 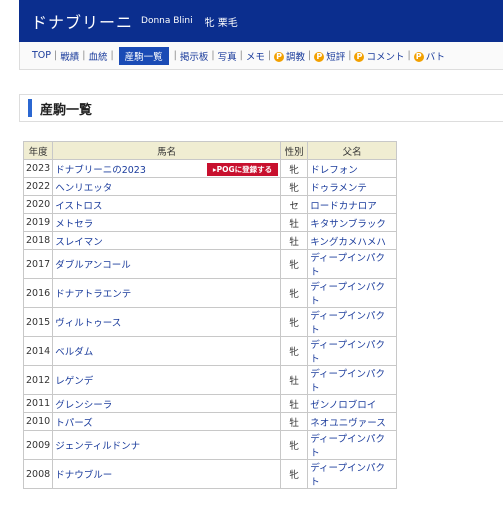 I want to click on table-row: 2018 スレイマン 牡キングカメハメハ, so click(x=210, y=240).